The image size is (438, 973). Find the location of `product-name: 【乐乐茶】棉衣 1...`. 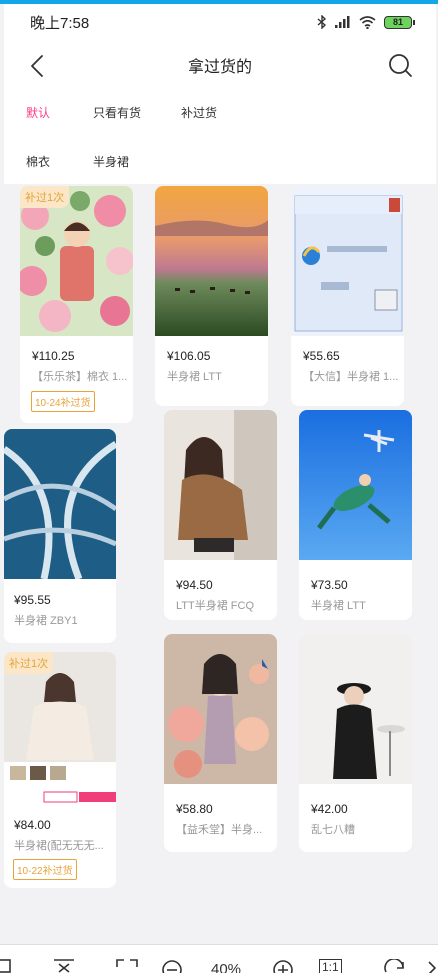

product-name: 【乐乐茶】棉衣 1... is located at coordinates (80, 377).